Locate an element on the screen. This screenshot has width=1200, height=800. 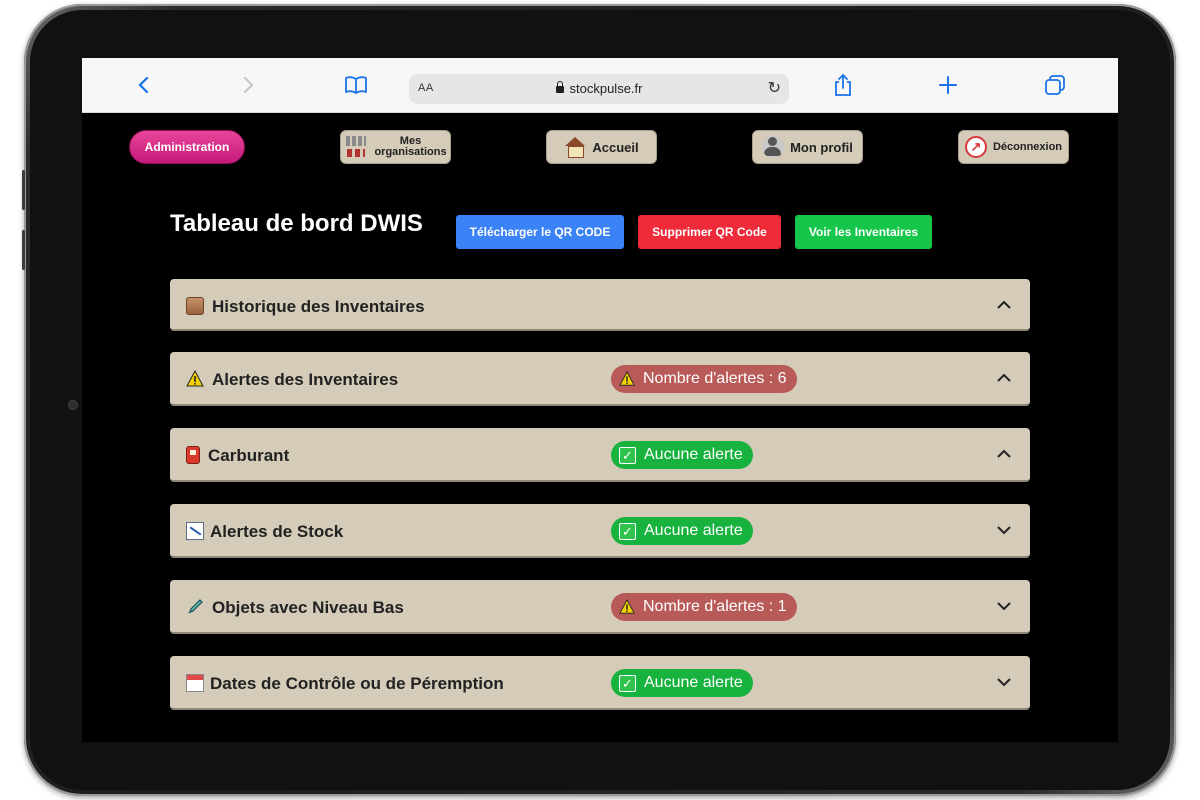
fuel-pump-icon is located at coordinates (193, 455).